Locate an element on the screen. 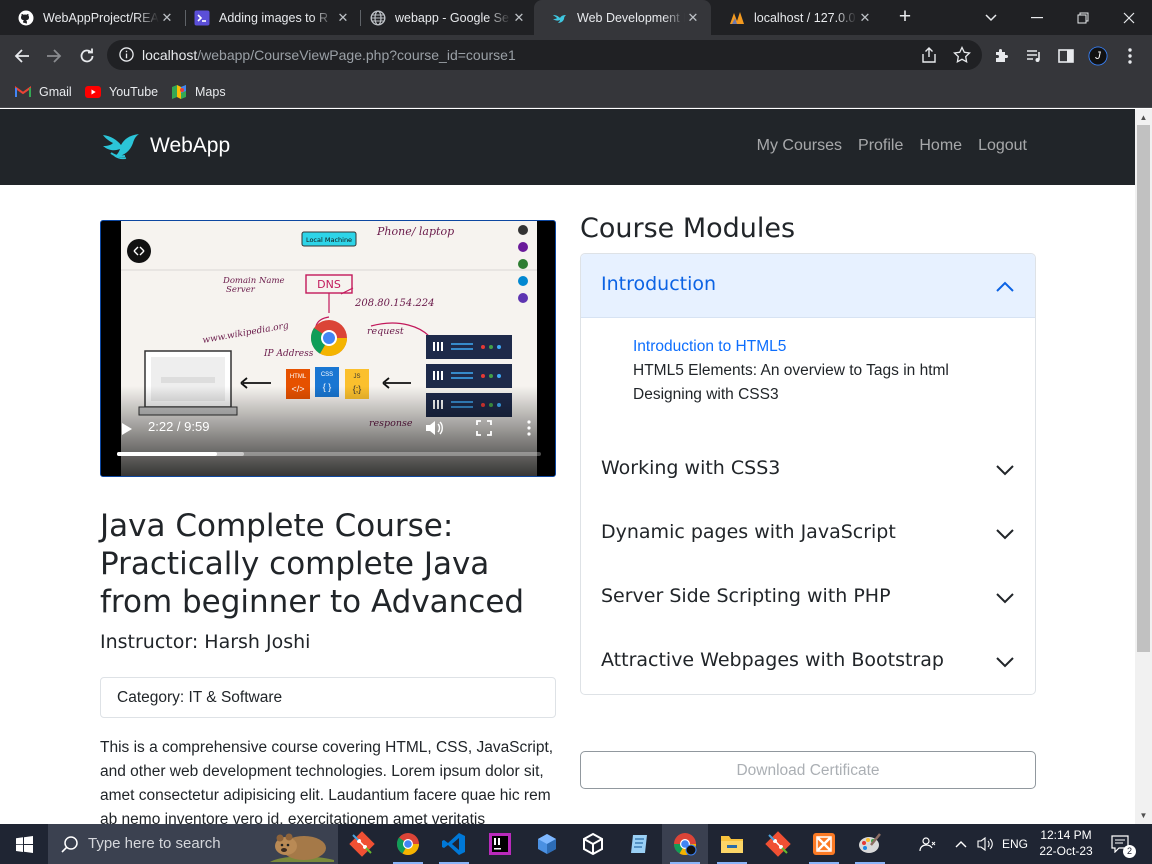 Image resolution: width=1152 pixels, height=864 pixels. download-certificate-button: Download Certificate is located at coordinates (808, 770).